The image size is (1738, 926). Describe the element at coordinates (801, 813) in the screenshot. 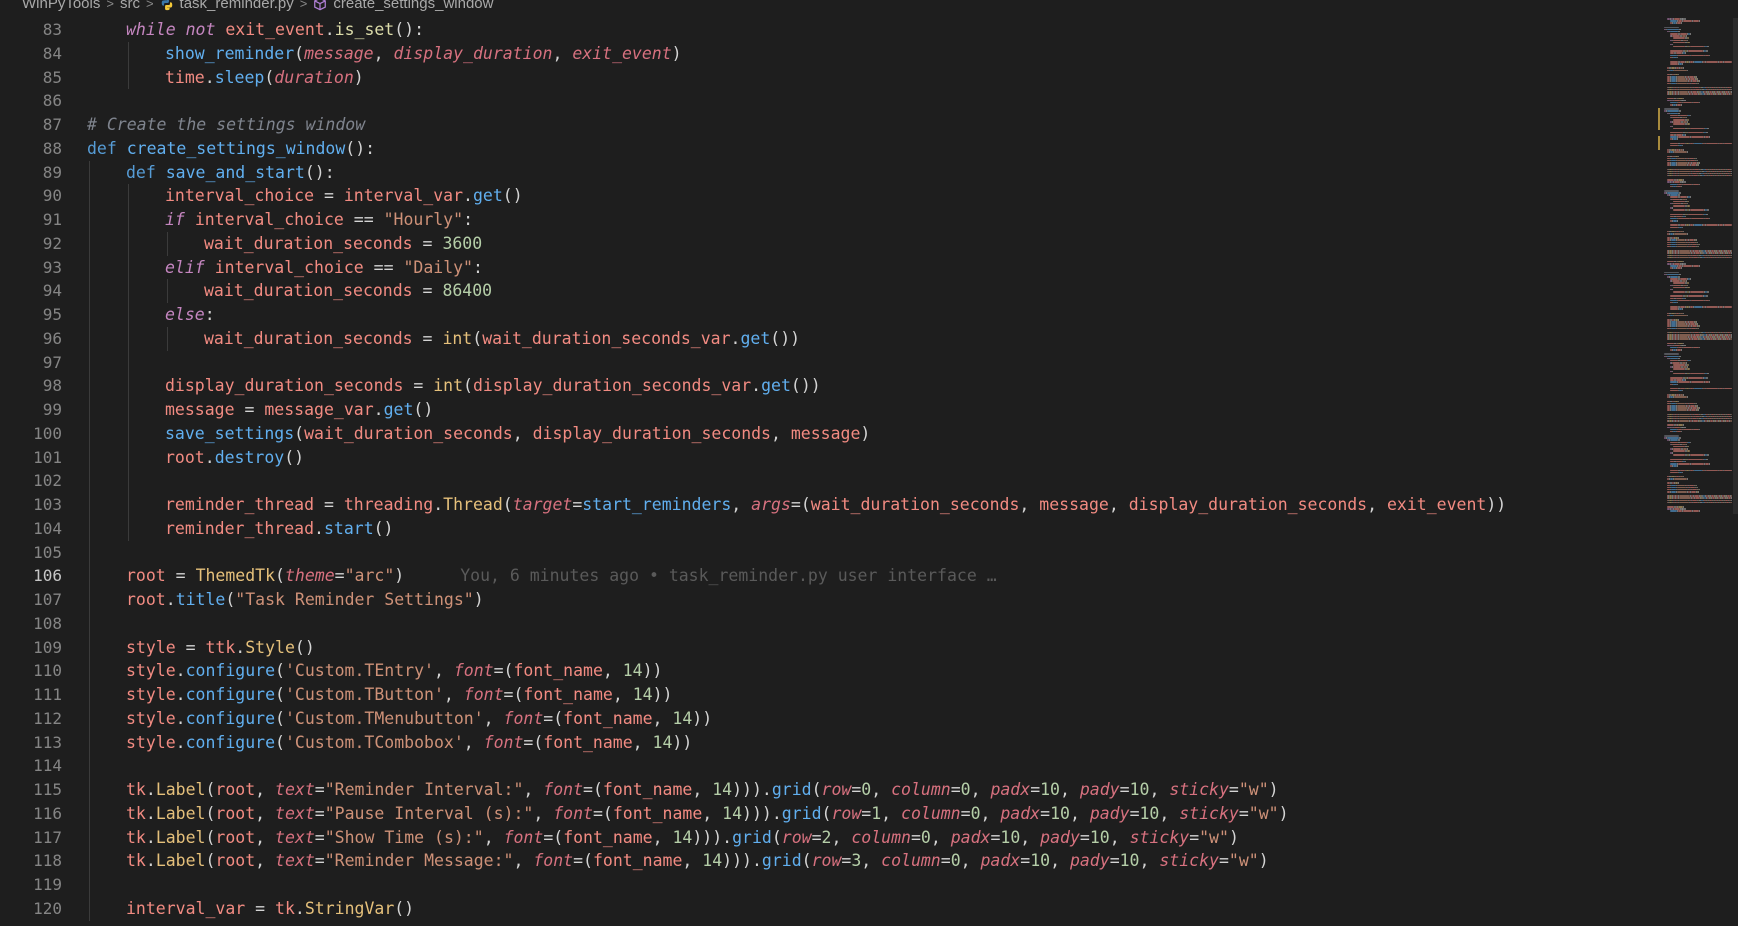

I see `code-token: grid` at that location.